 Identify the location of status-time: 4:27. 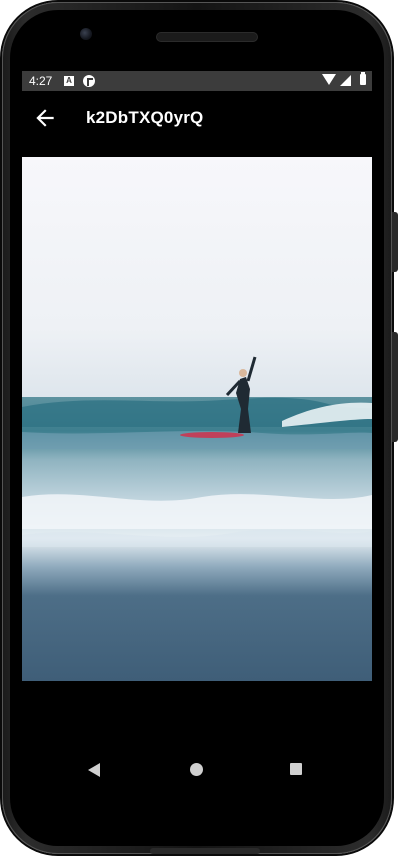
(41, 81).